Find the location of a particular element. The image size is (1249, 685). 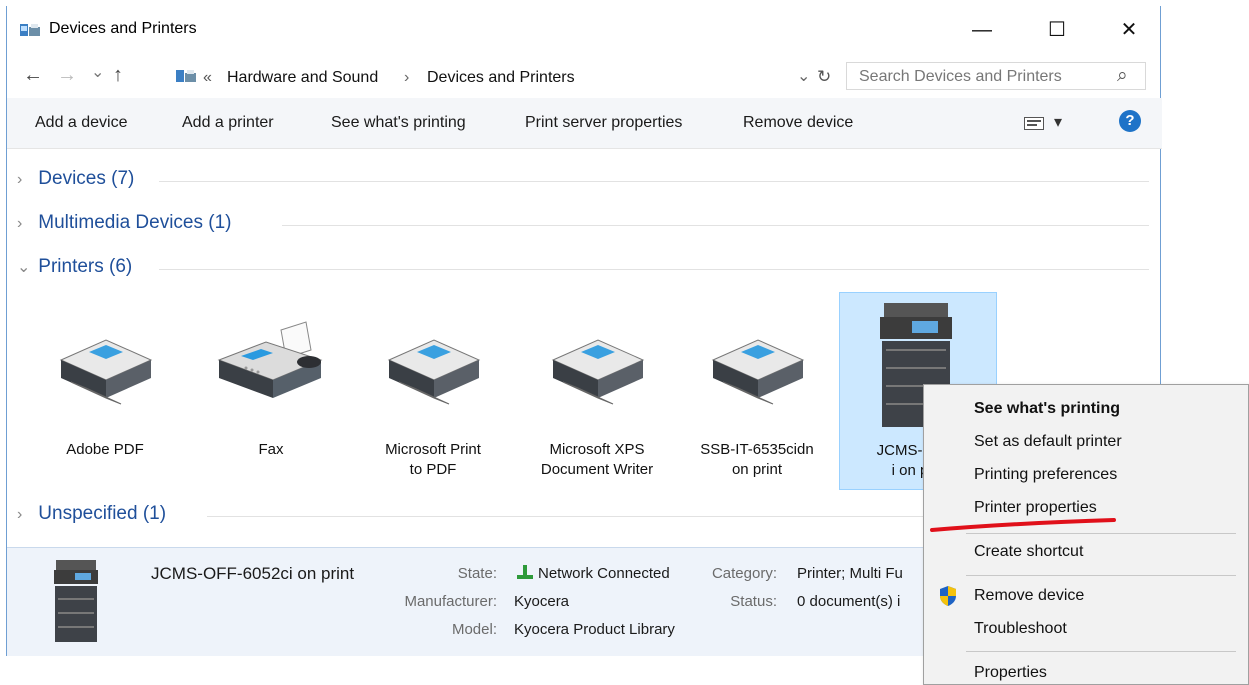

status-value: 0 document(s) i is located at coordinates (849, 601).